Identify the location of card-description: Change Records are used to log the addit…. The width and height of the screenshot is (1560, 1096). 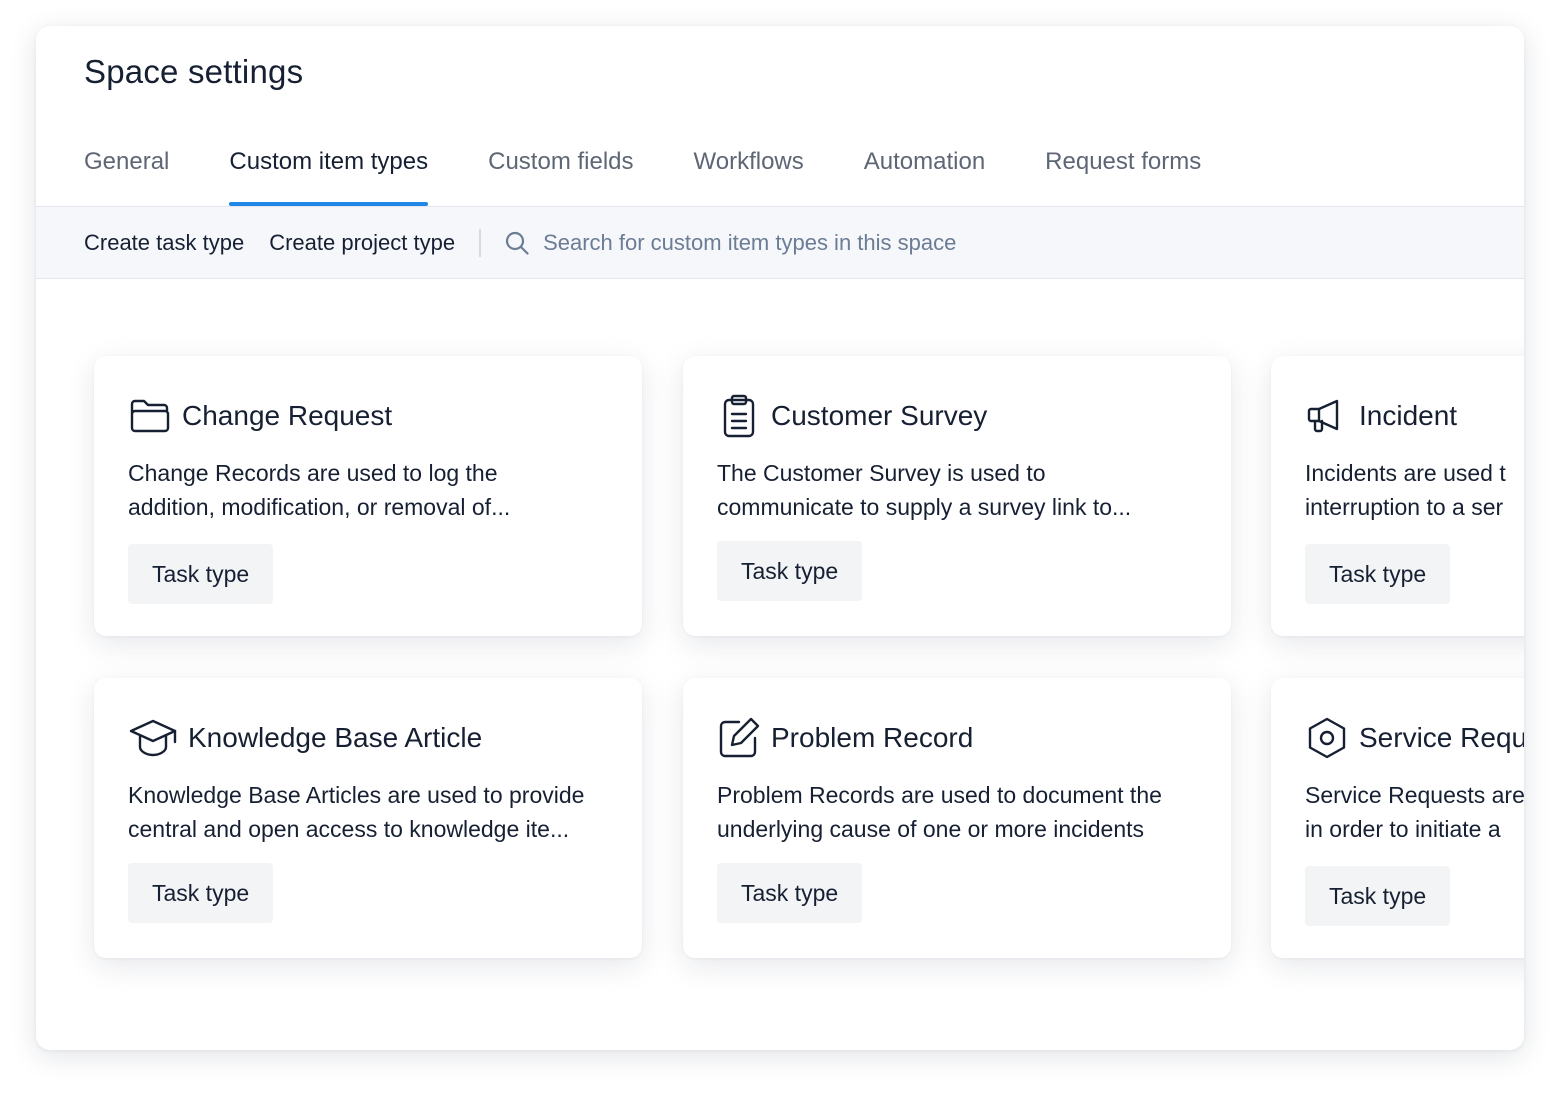
(368, 490).